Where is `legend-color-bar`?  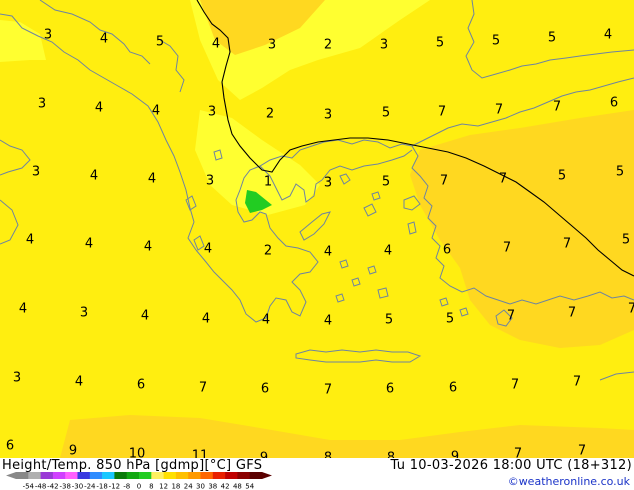
legend-color-bar is located at coordinates (139, 475).